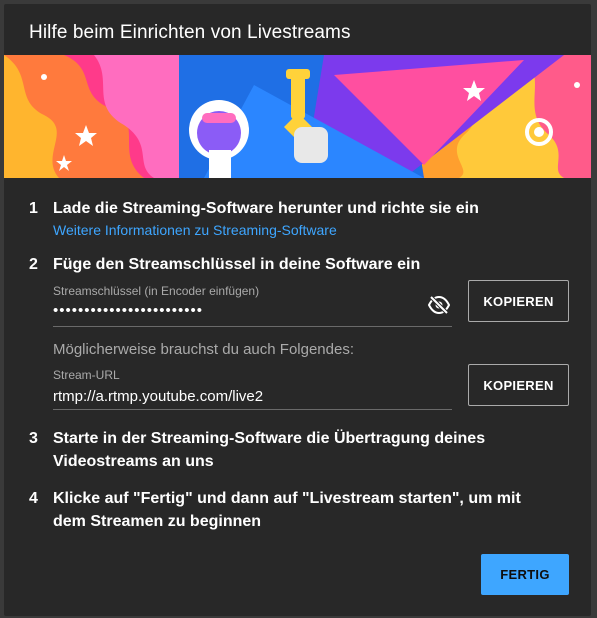 This screenshot has height=618, width=597. Describe the element at coordinates (33, 208) in the screenshot. I see `step-1-number: 1` at that location.